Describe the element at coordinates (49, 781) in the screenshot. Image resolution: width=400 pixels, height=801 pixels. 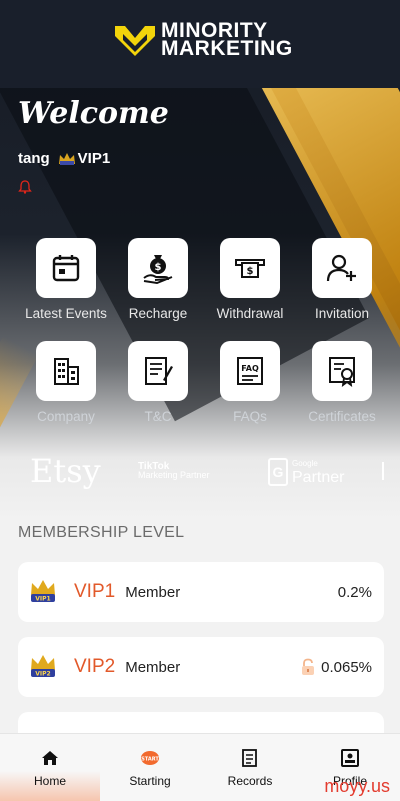
I see `nav-label: Home` at that location.